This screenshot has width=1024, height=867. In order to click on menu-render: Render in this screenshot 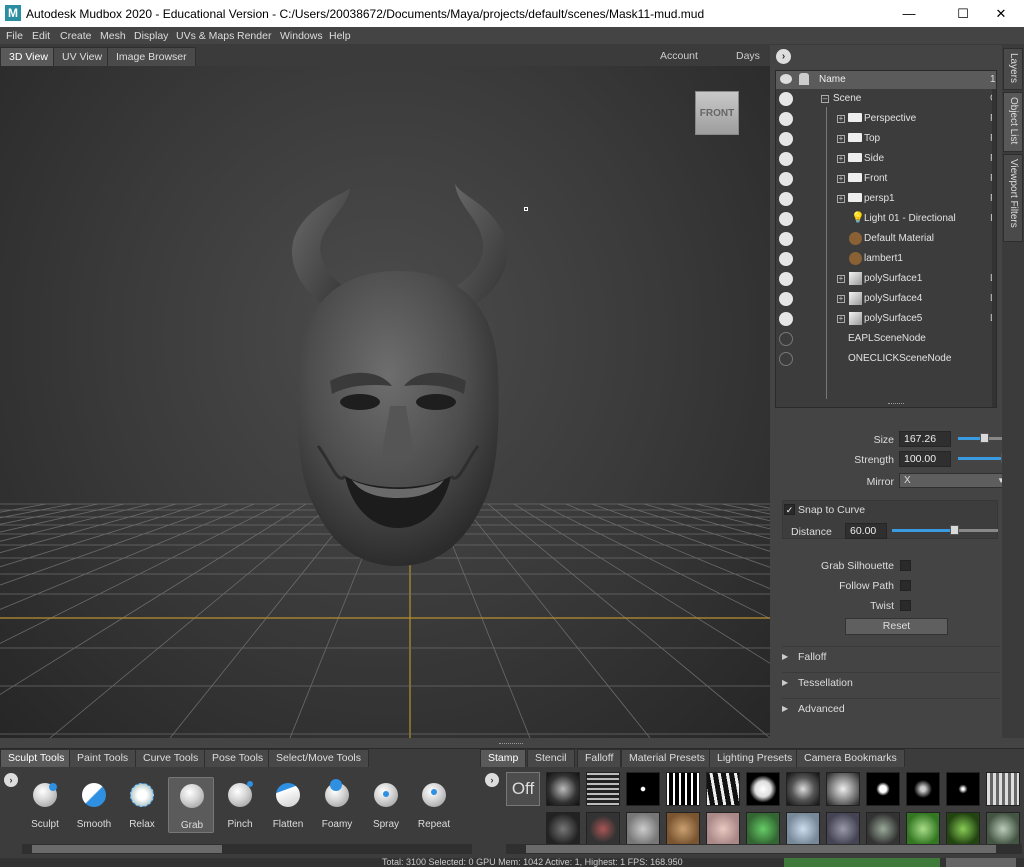, I will do `click(254, 36)`.